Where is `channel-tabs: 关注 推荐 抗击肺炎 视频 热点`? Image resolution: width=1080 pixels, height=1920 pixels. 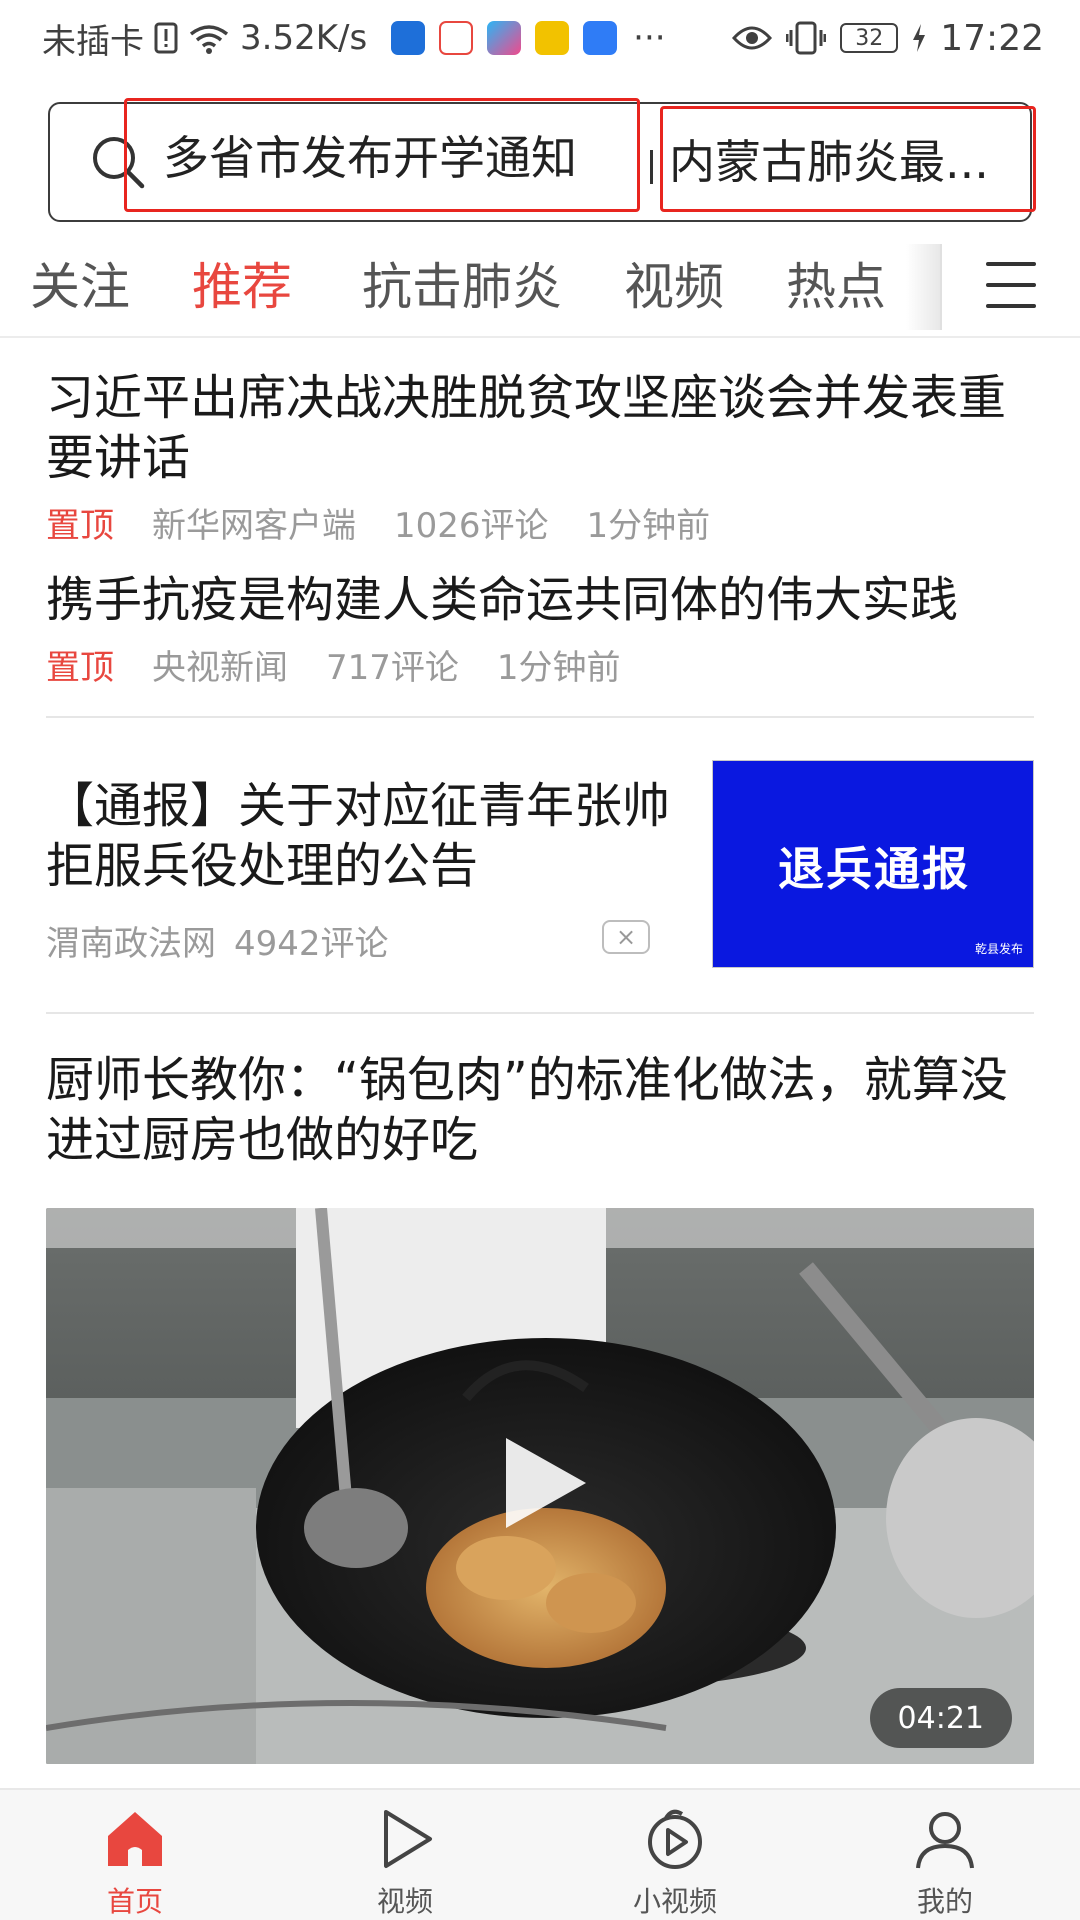 channel-tabs: 关注 推荐 抗击肺炎 视频 热点 is located at coordinates (540, 289).